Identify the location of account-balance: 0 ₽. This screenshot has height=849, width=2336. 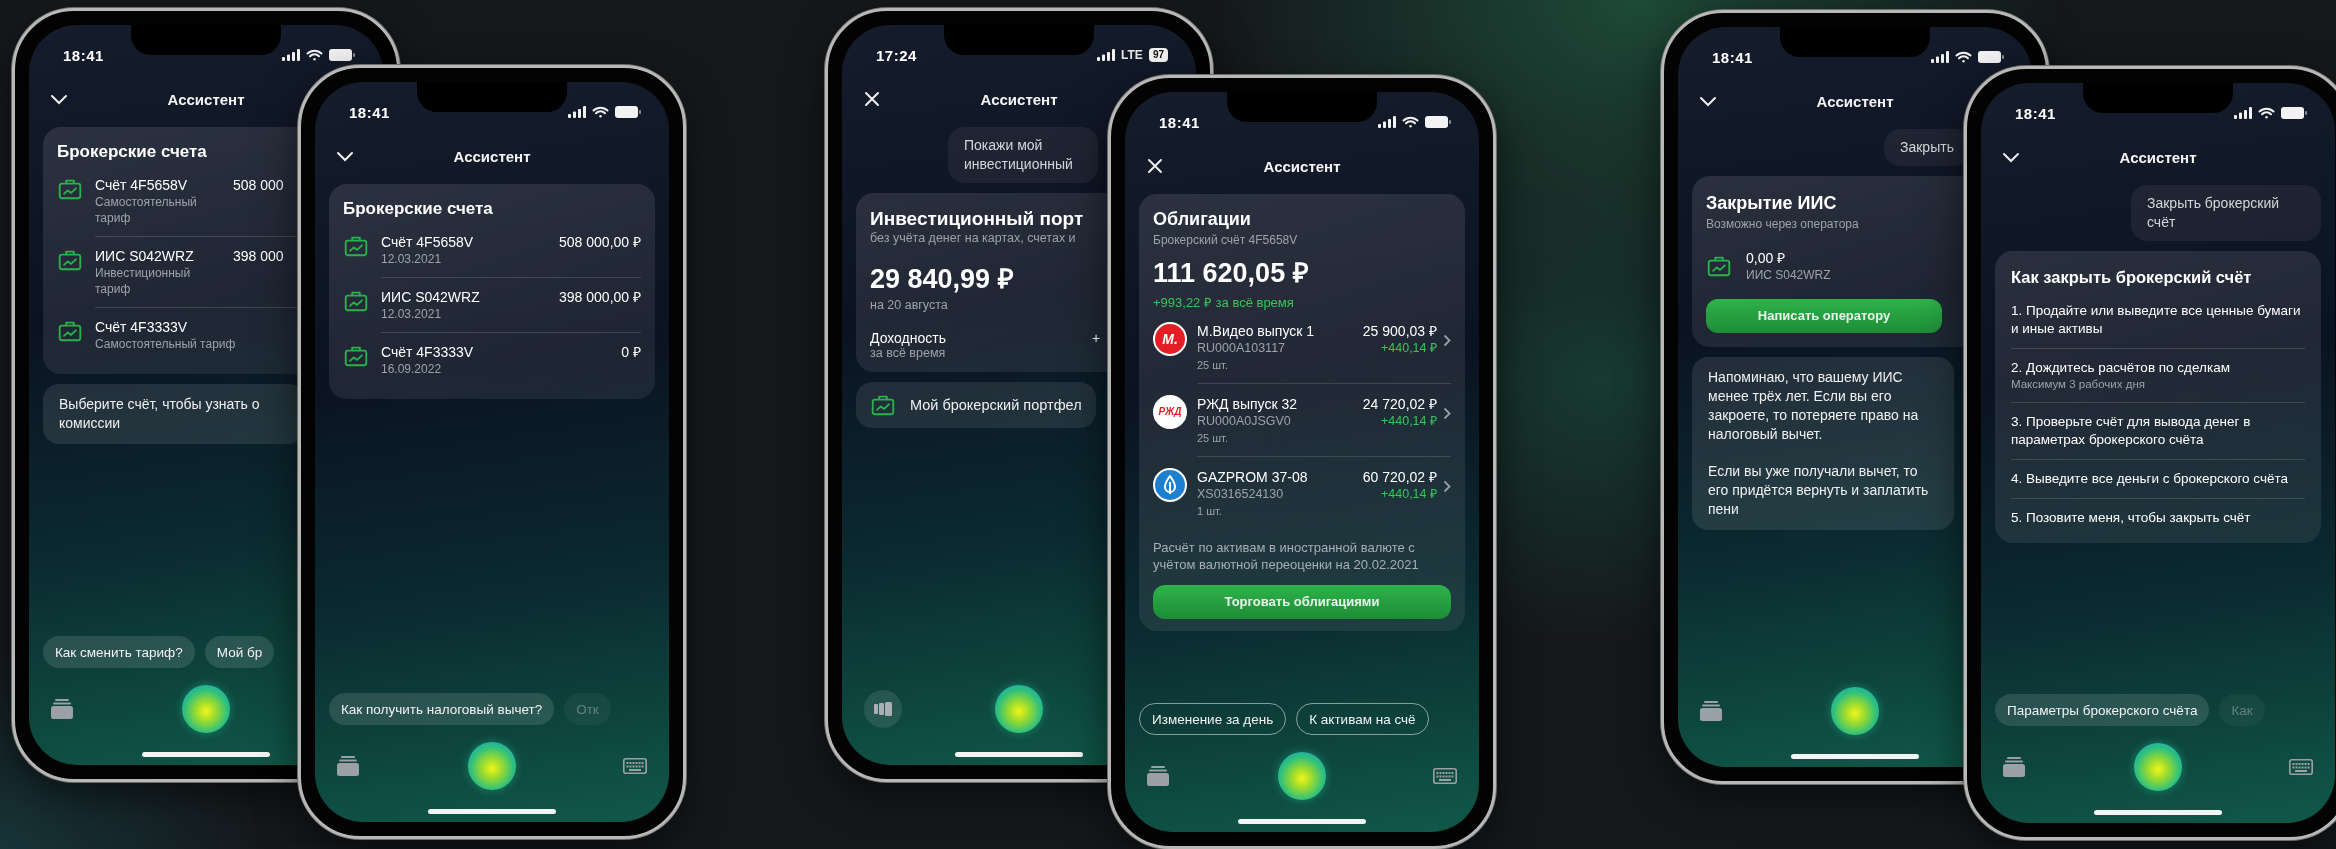
(631, 353).